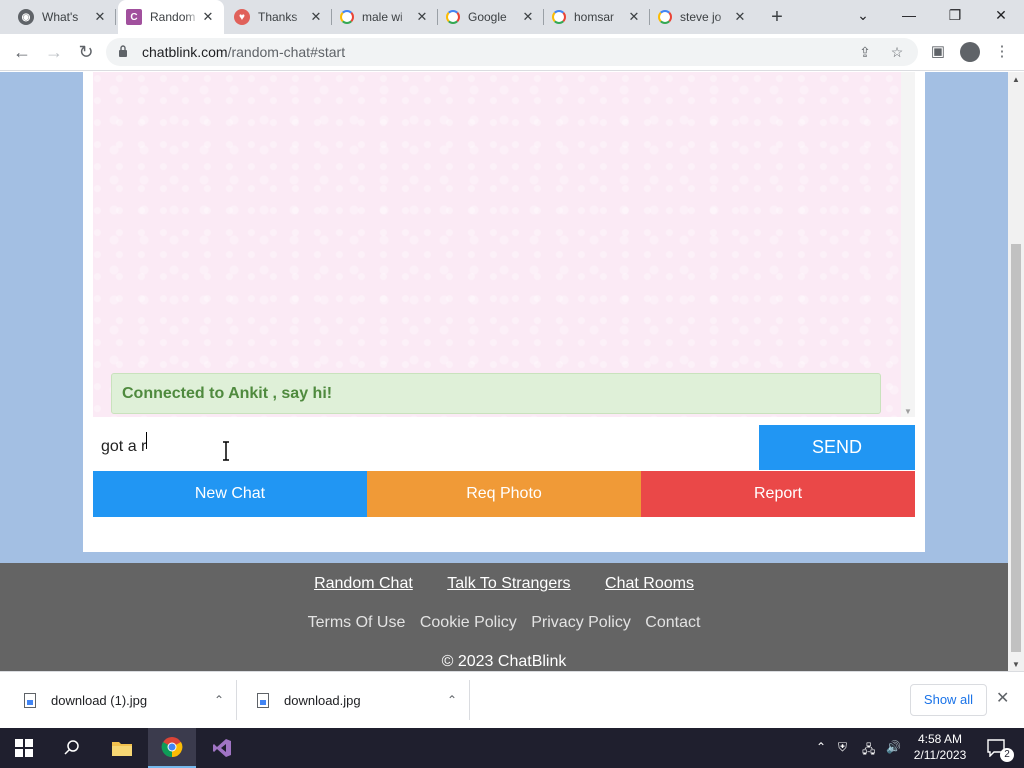 The image size is (1024, 768). Describe the element at coordinates (385, 17) in the screenshot. I see `tab-male: male wi ✕` at that location.